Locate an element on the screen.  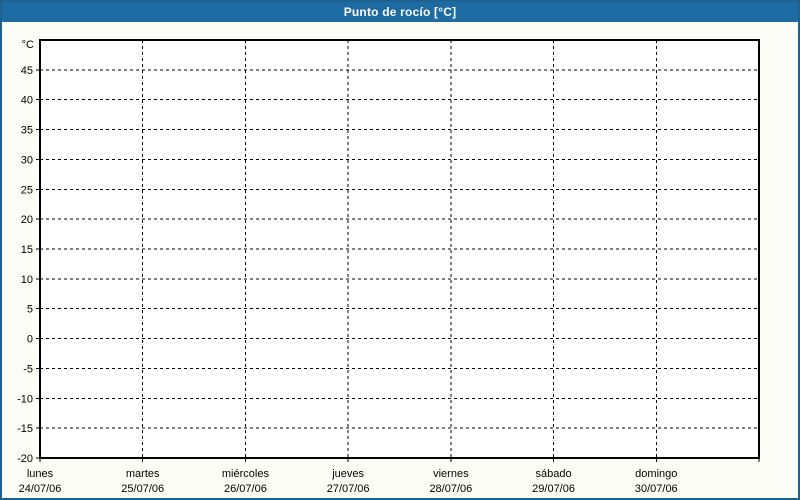
x-day-label: viernes is located at coordinates (451, 474).